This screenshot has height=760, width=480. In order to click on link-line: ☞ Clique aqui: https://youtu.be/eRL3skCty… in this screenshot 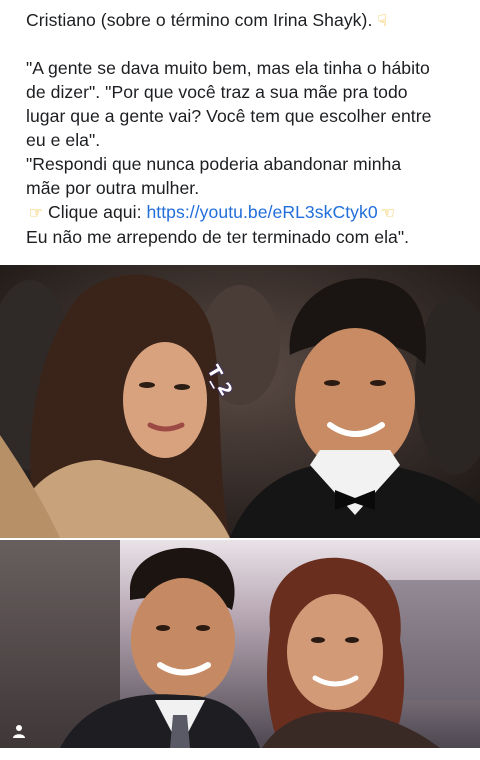, I will do `click(249, 212)`.